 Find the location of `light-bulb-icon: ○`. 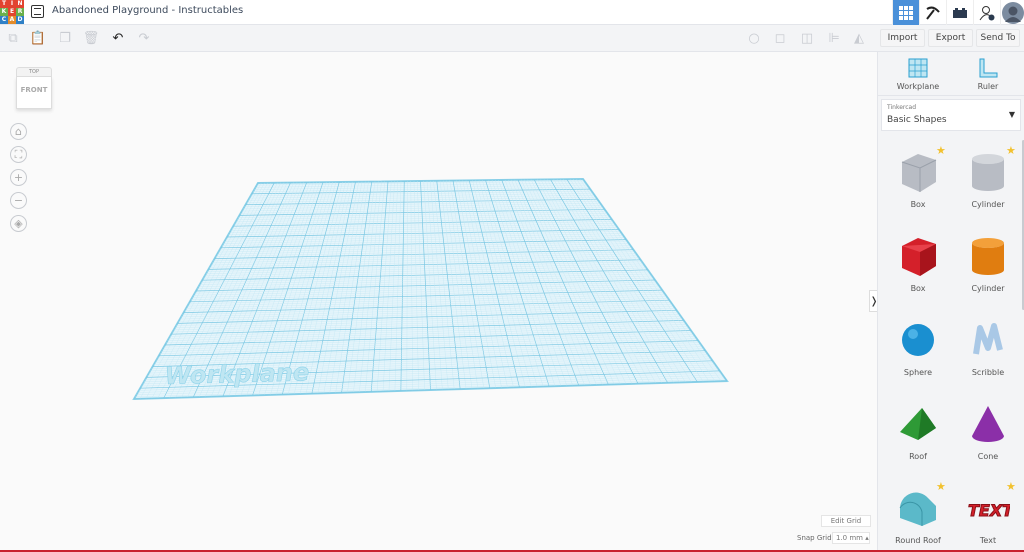

light-bulb-icon: ○ is located at coordinates (754, 38).